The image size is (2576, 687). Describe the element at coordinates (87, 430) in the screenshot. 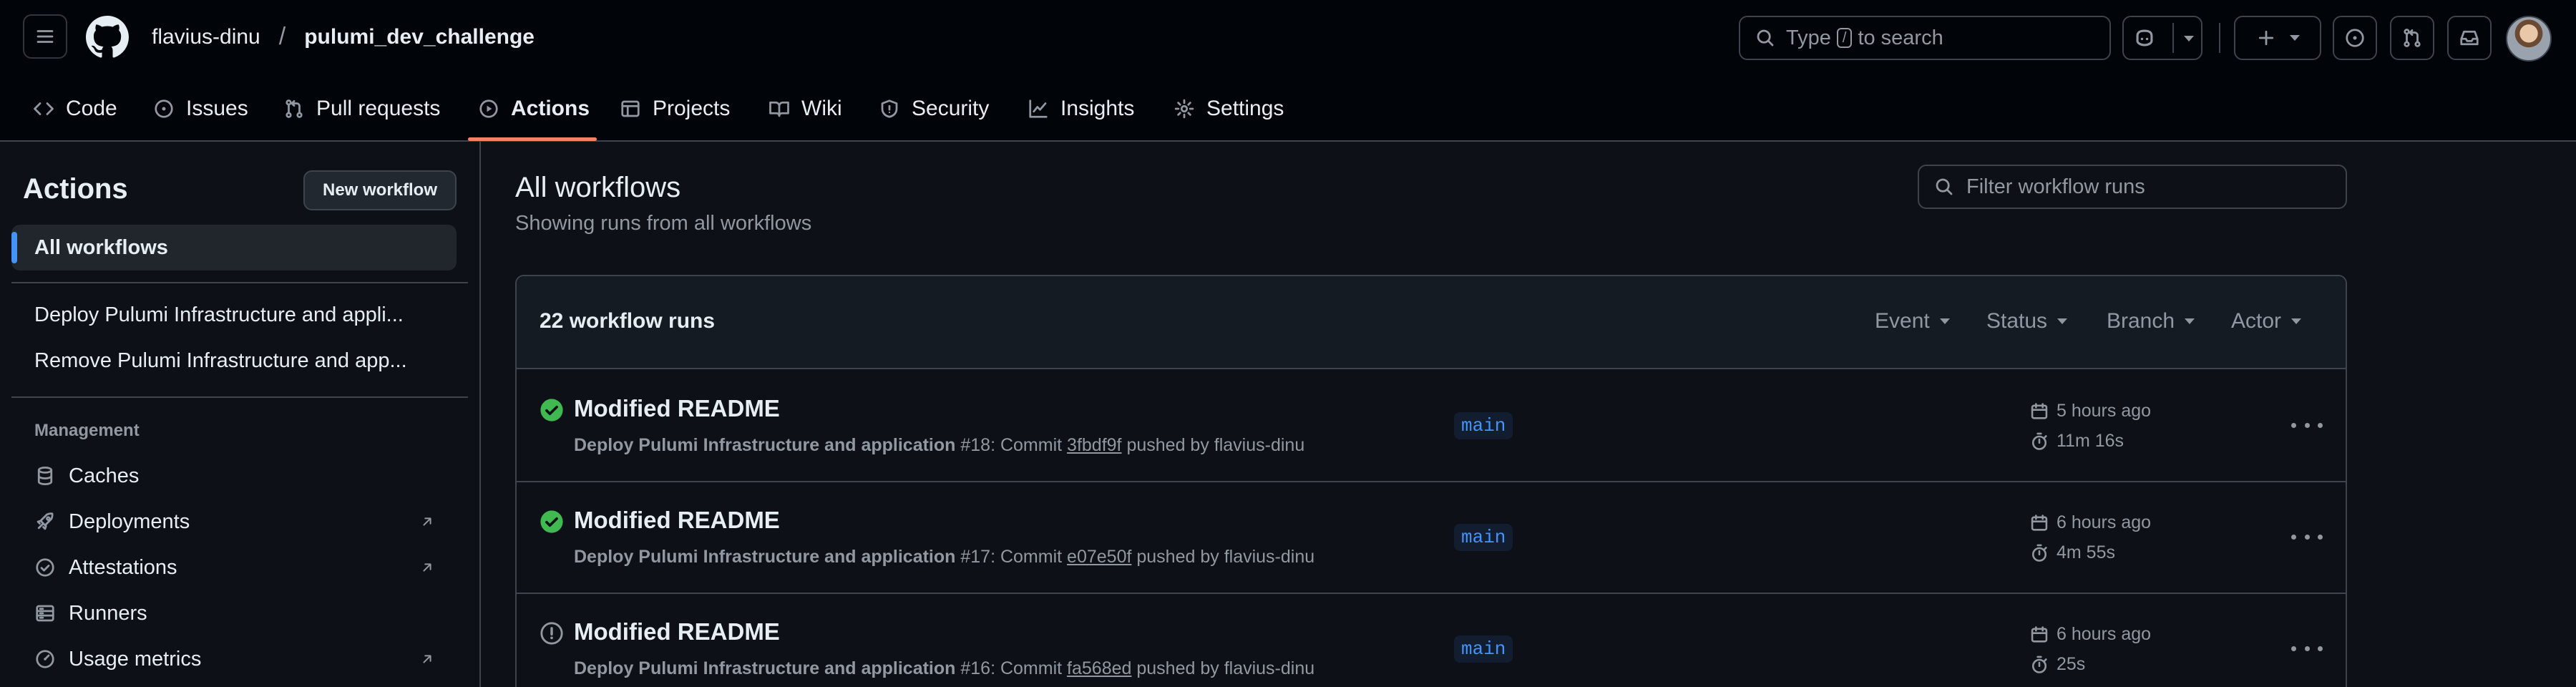

I see `management-heading: Management` at that location.